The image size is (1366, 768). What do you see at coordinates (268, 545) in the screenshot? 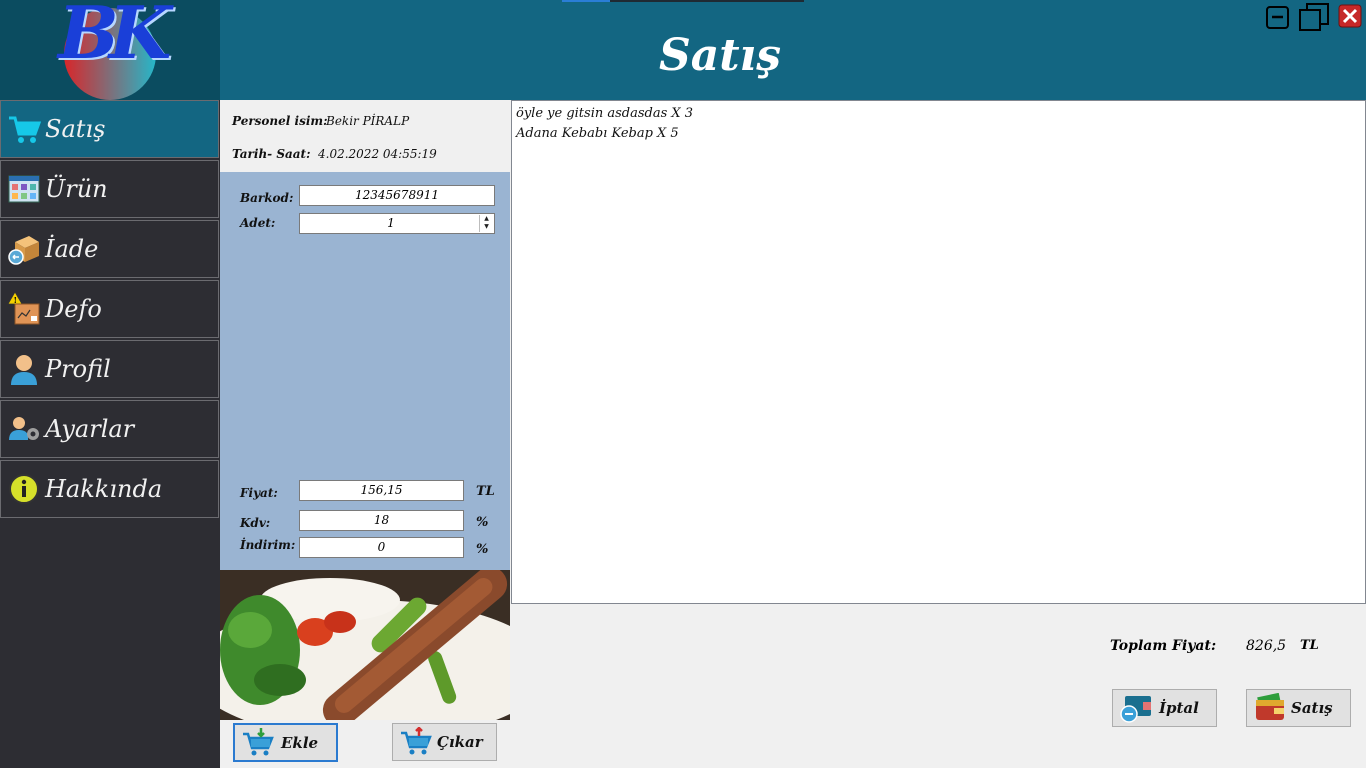
I see `discount-label: İndirim:` at bounding box center [268, 545].